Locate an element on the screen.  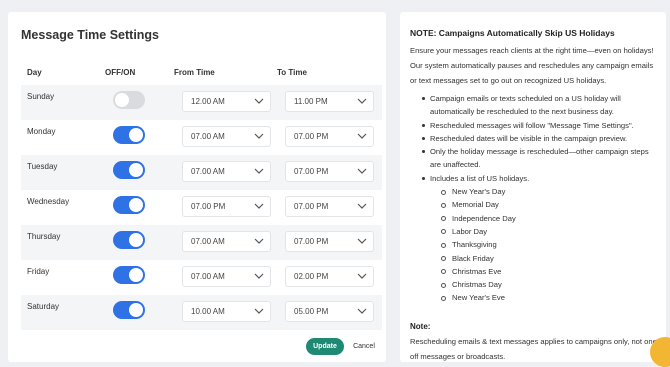
holiday-item: Labor Day is located at coordinates (541, 231).